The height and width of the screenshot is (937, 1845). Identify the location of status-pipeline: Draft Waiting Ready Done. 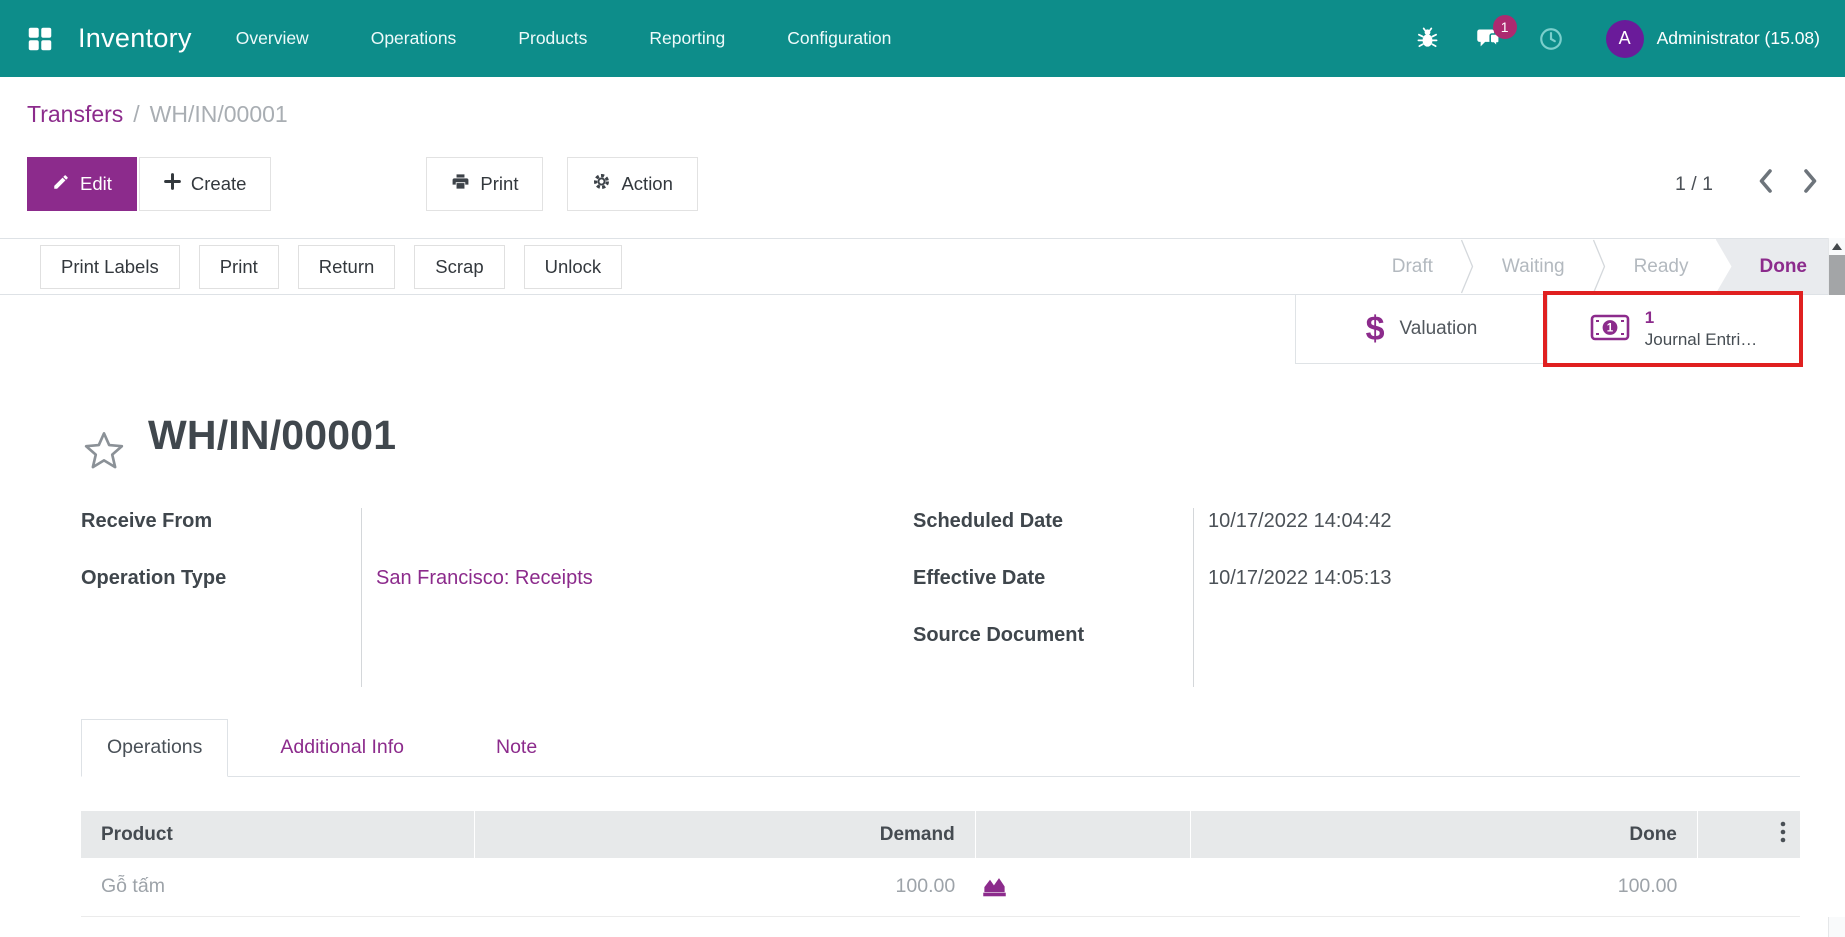
(1596, 266).